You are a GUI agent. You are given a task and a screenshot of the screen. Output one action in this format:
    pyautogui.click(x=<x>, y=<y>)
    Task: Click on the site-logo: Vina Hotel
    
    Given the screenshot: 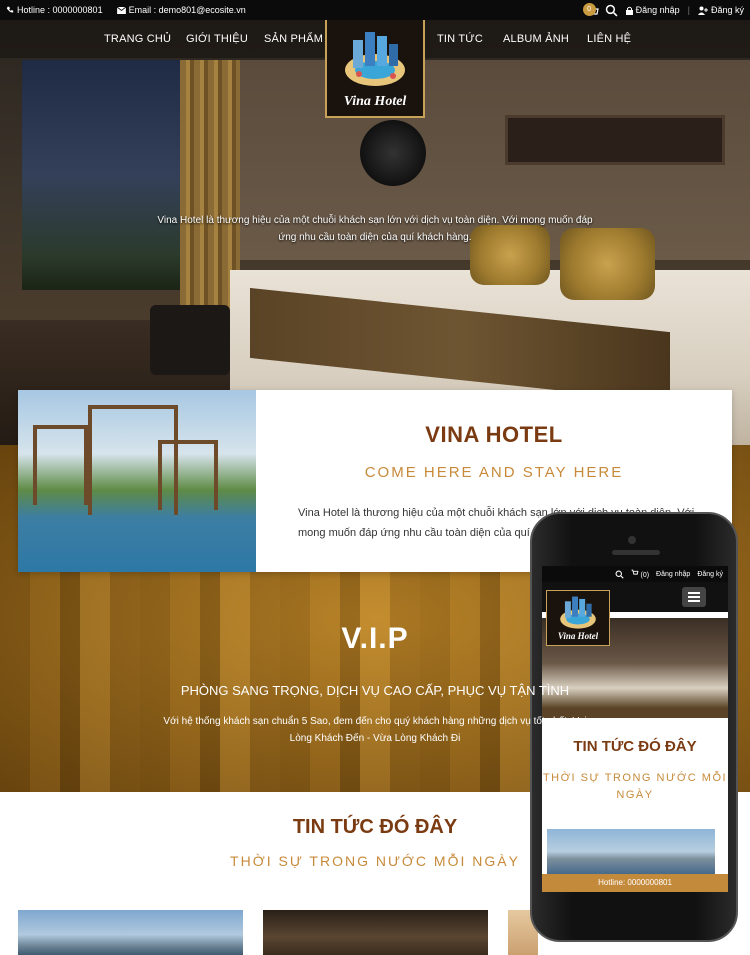 What is the action you would take?
    pyautogui.click(x=375, y=69)
    